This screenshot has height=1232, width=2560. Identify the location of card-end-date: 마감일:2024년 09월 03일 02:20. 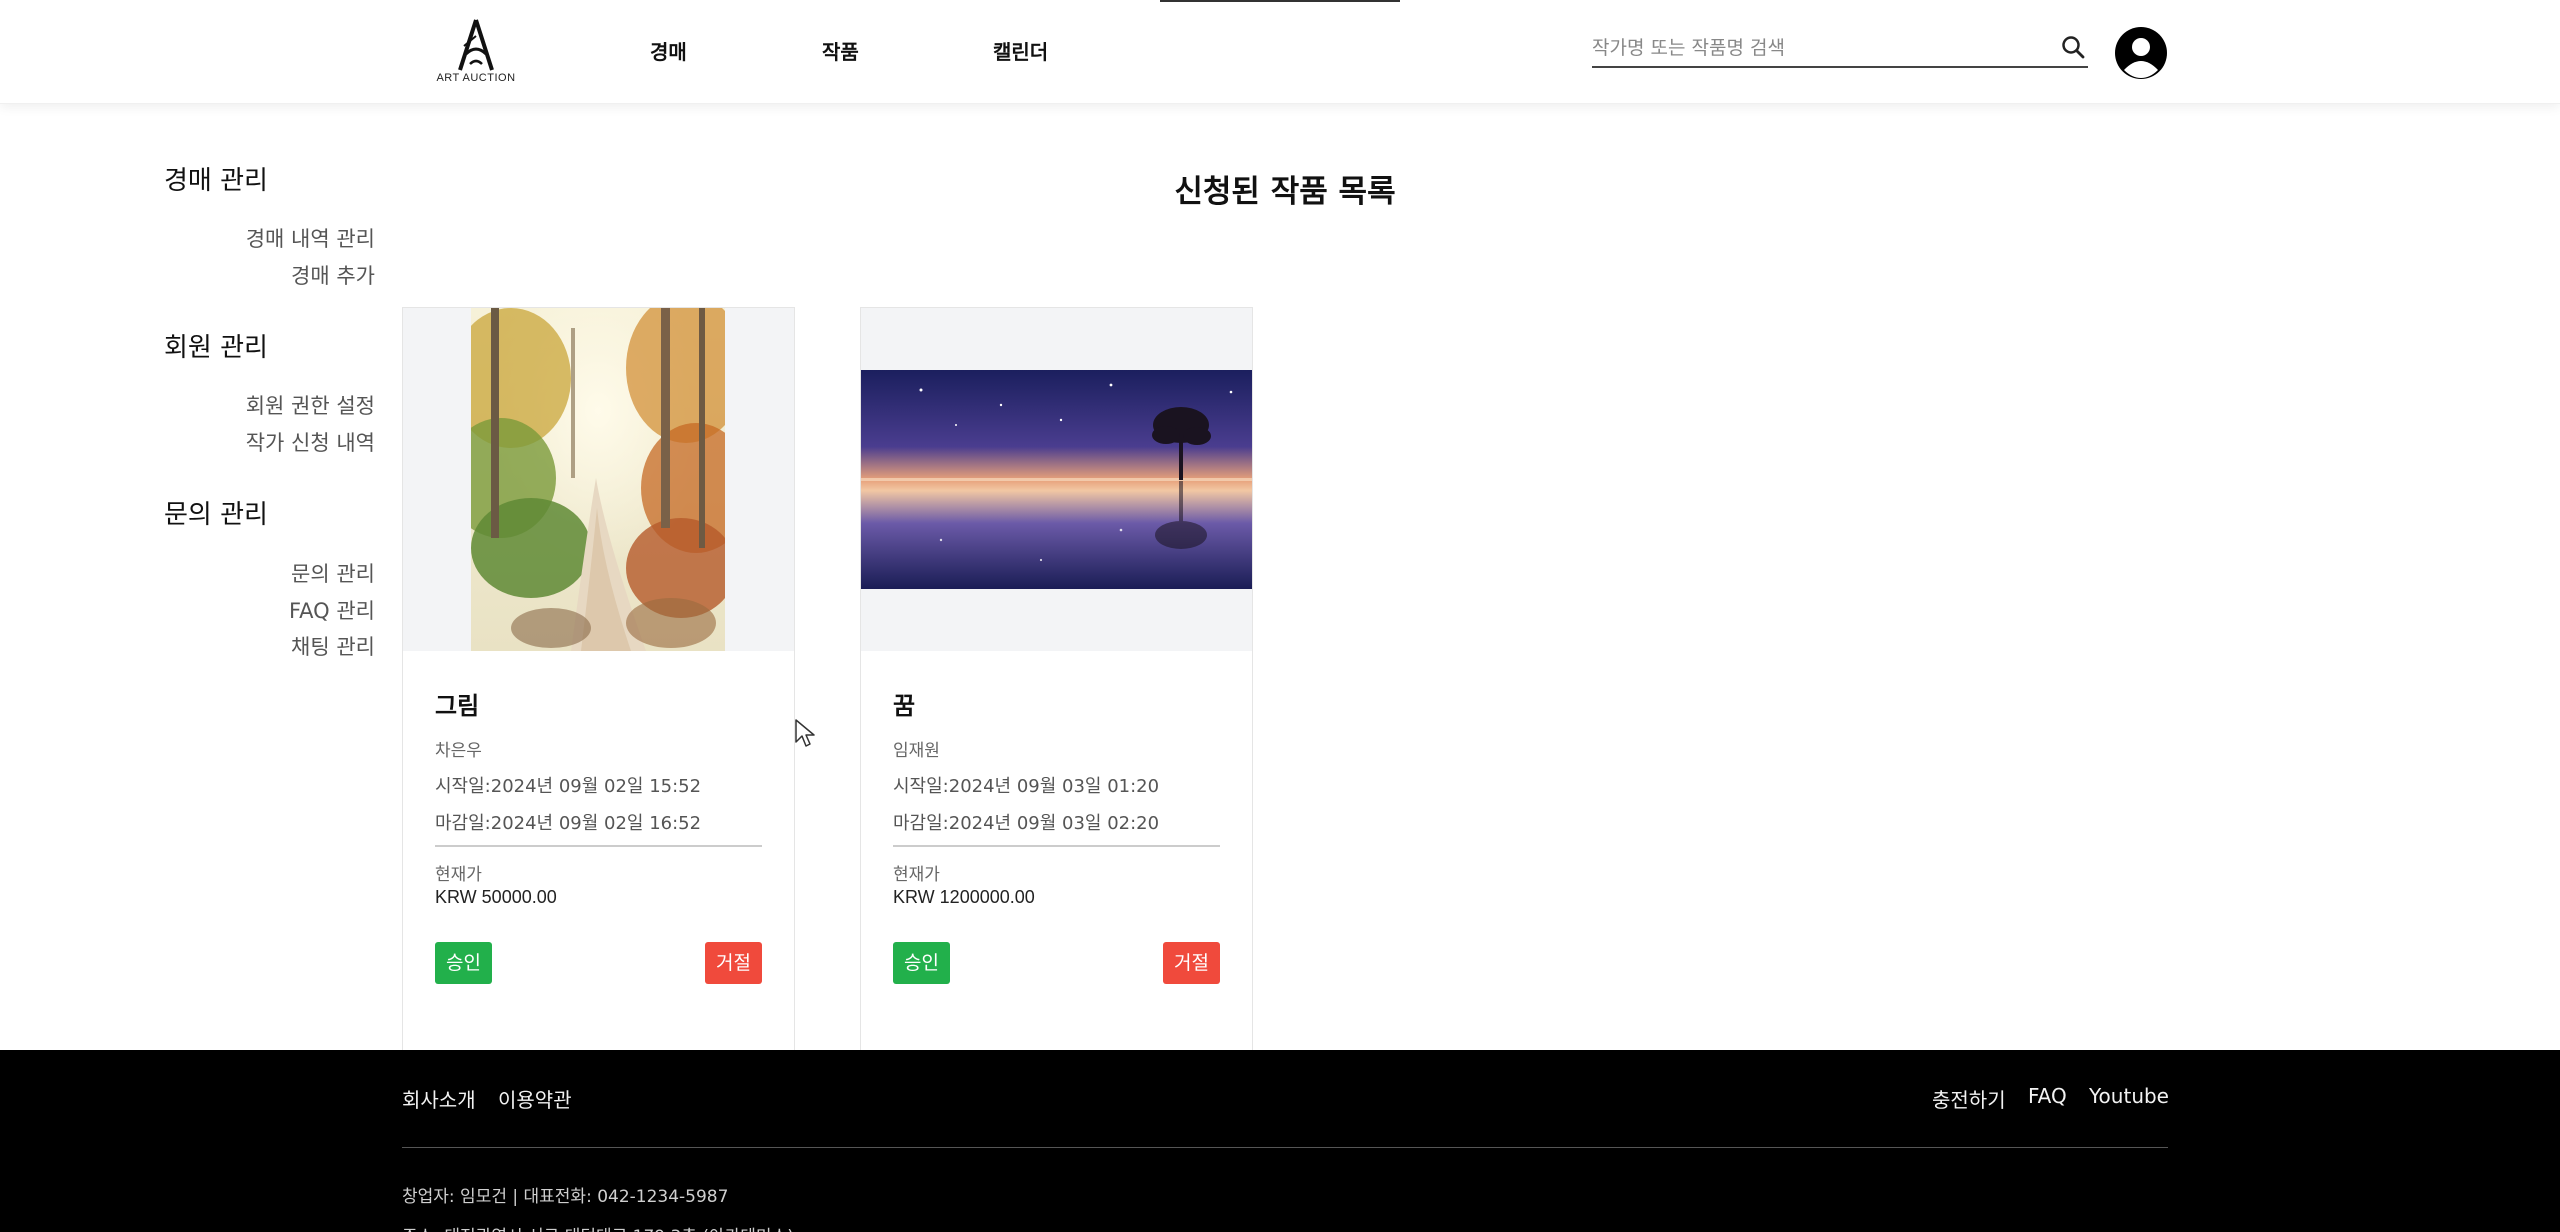
(1026, 823).